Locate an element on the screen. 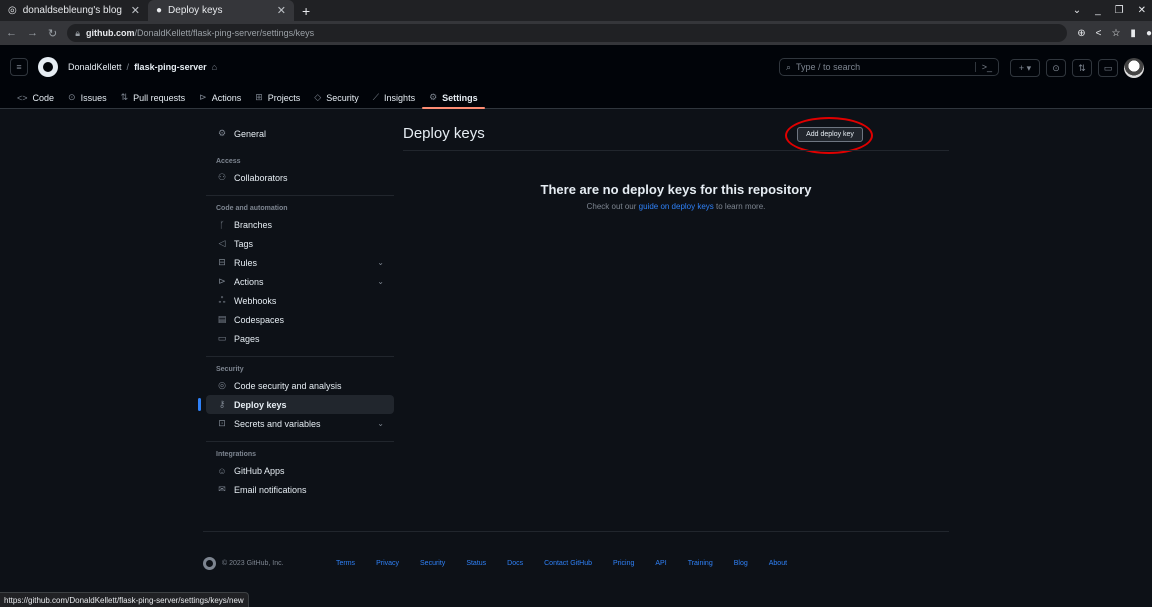 The width and height of the screenshot is (1152, 607). tab-pull-requests: ⇅ Pull requests is located at coordinates (153, 97).